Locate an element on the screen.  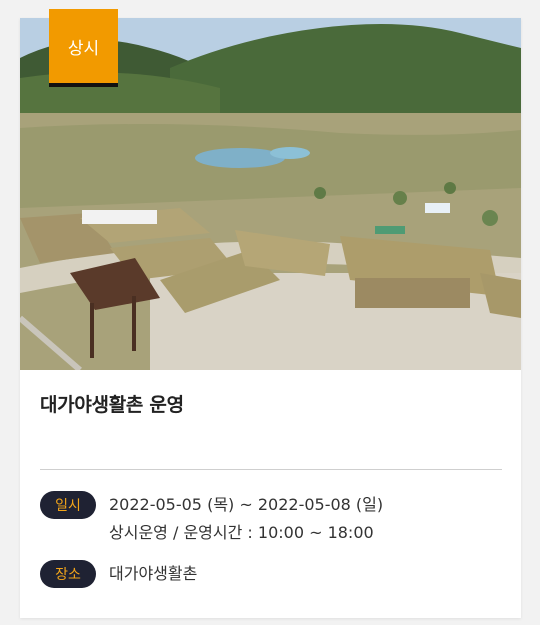
place-value: 대가야생활촌 is located at coordinates (153, 573).